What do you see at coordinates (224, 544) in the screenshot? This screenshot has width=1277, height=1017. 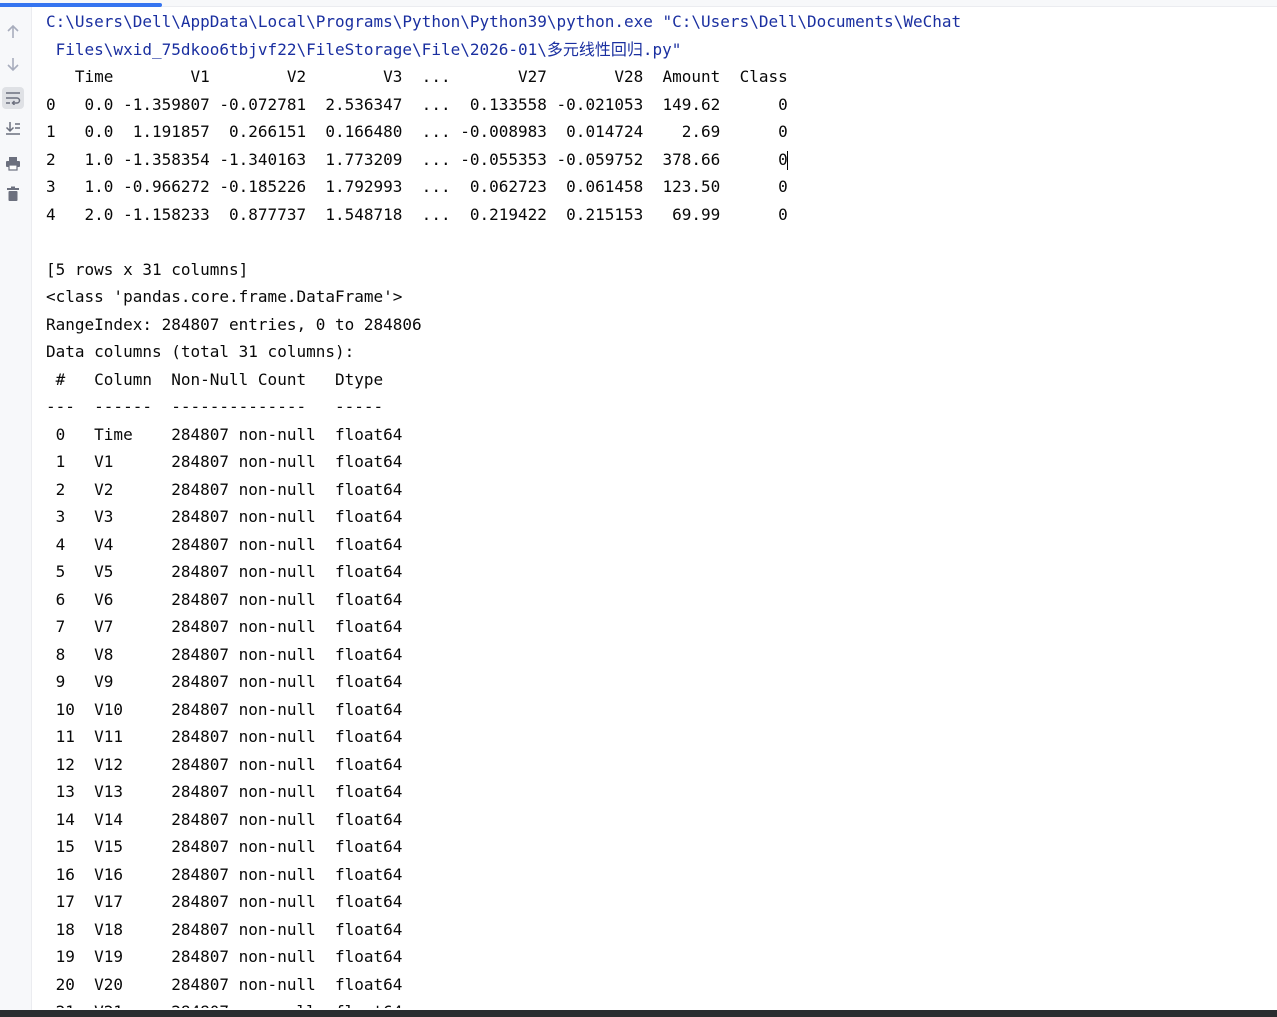 I see `info-row: 4 V4 284807 non-null float64` at bounding box center [224, 544].